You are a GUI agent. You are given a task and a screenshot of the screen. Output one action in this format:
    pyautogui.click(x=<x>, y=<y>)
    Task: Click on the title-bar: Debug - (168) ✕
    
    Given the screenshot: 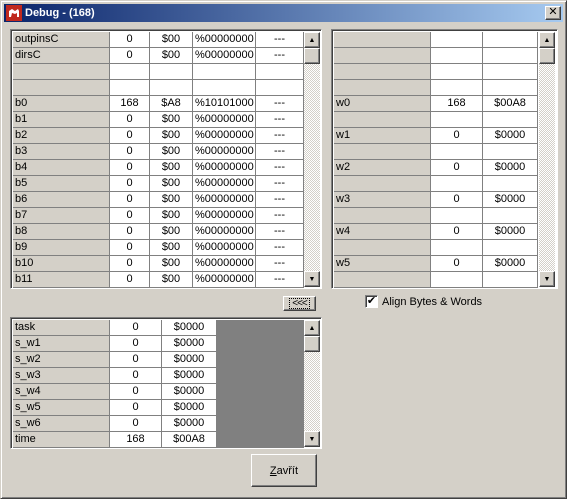 What is the action you would take?
    pyautogui.click(x=283, y=13)
    